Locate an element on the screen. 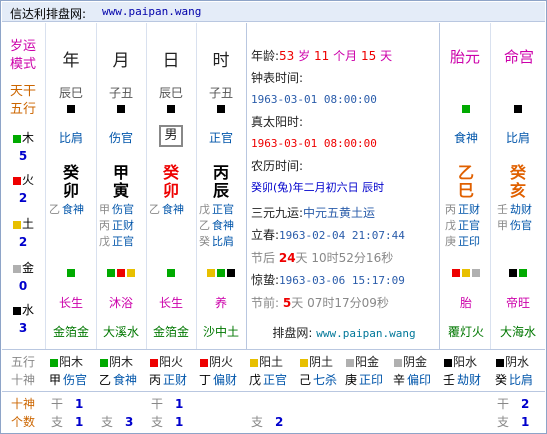 This screenshot has width=547, height=434. count-zhi-value: 1 is located at coordinates (179, 422).